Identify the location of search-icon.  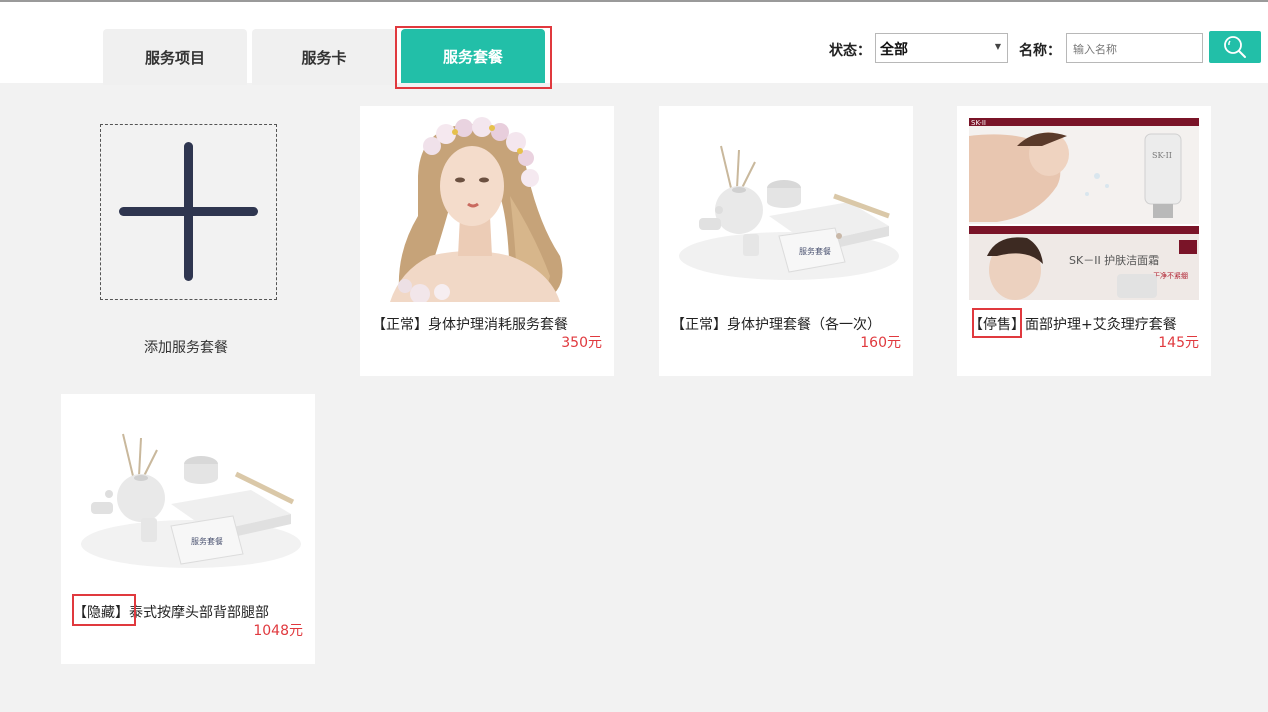
(1235, 47).